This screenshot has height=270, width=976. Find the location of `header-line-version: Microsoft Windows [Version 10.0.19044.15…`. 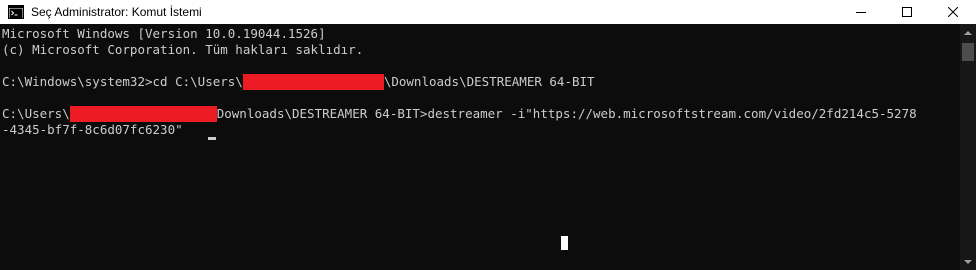

header-line-version: Microsoft Windows [Version 10.0.19044.15… is located at coordinates (164, 33).